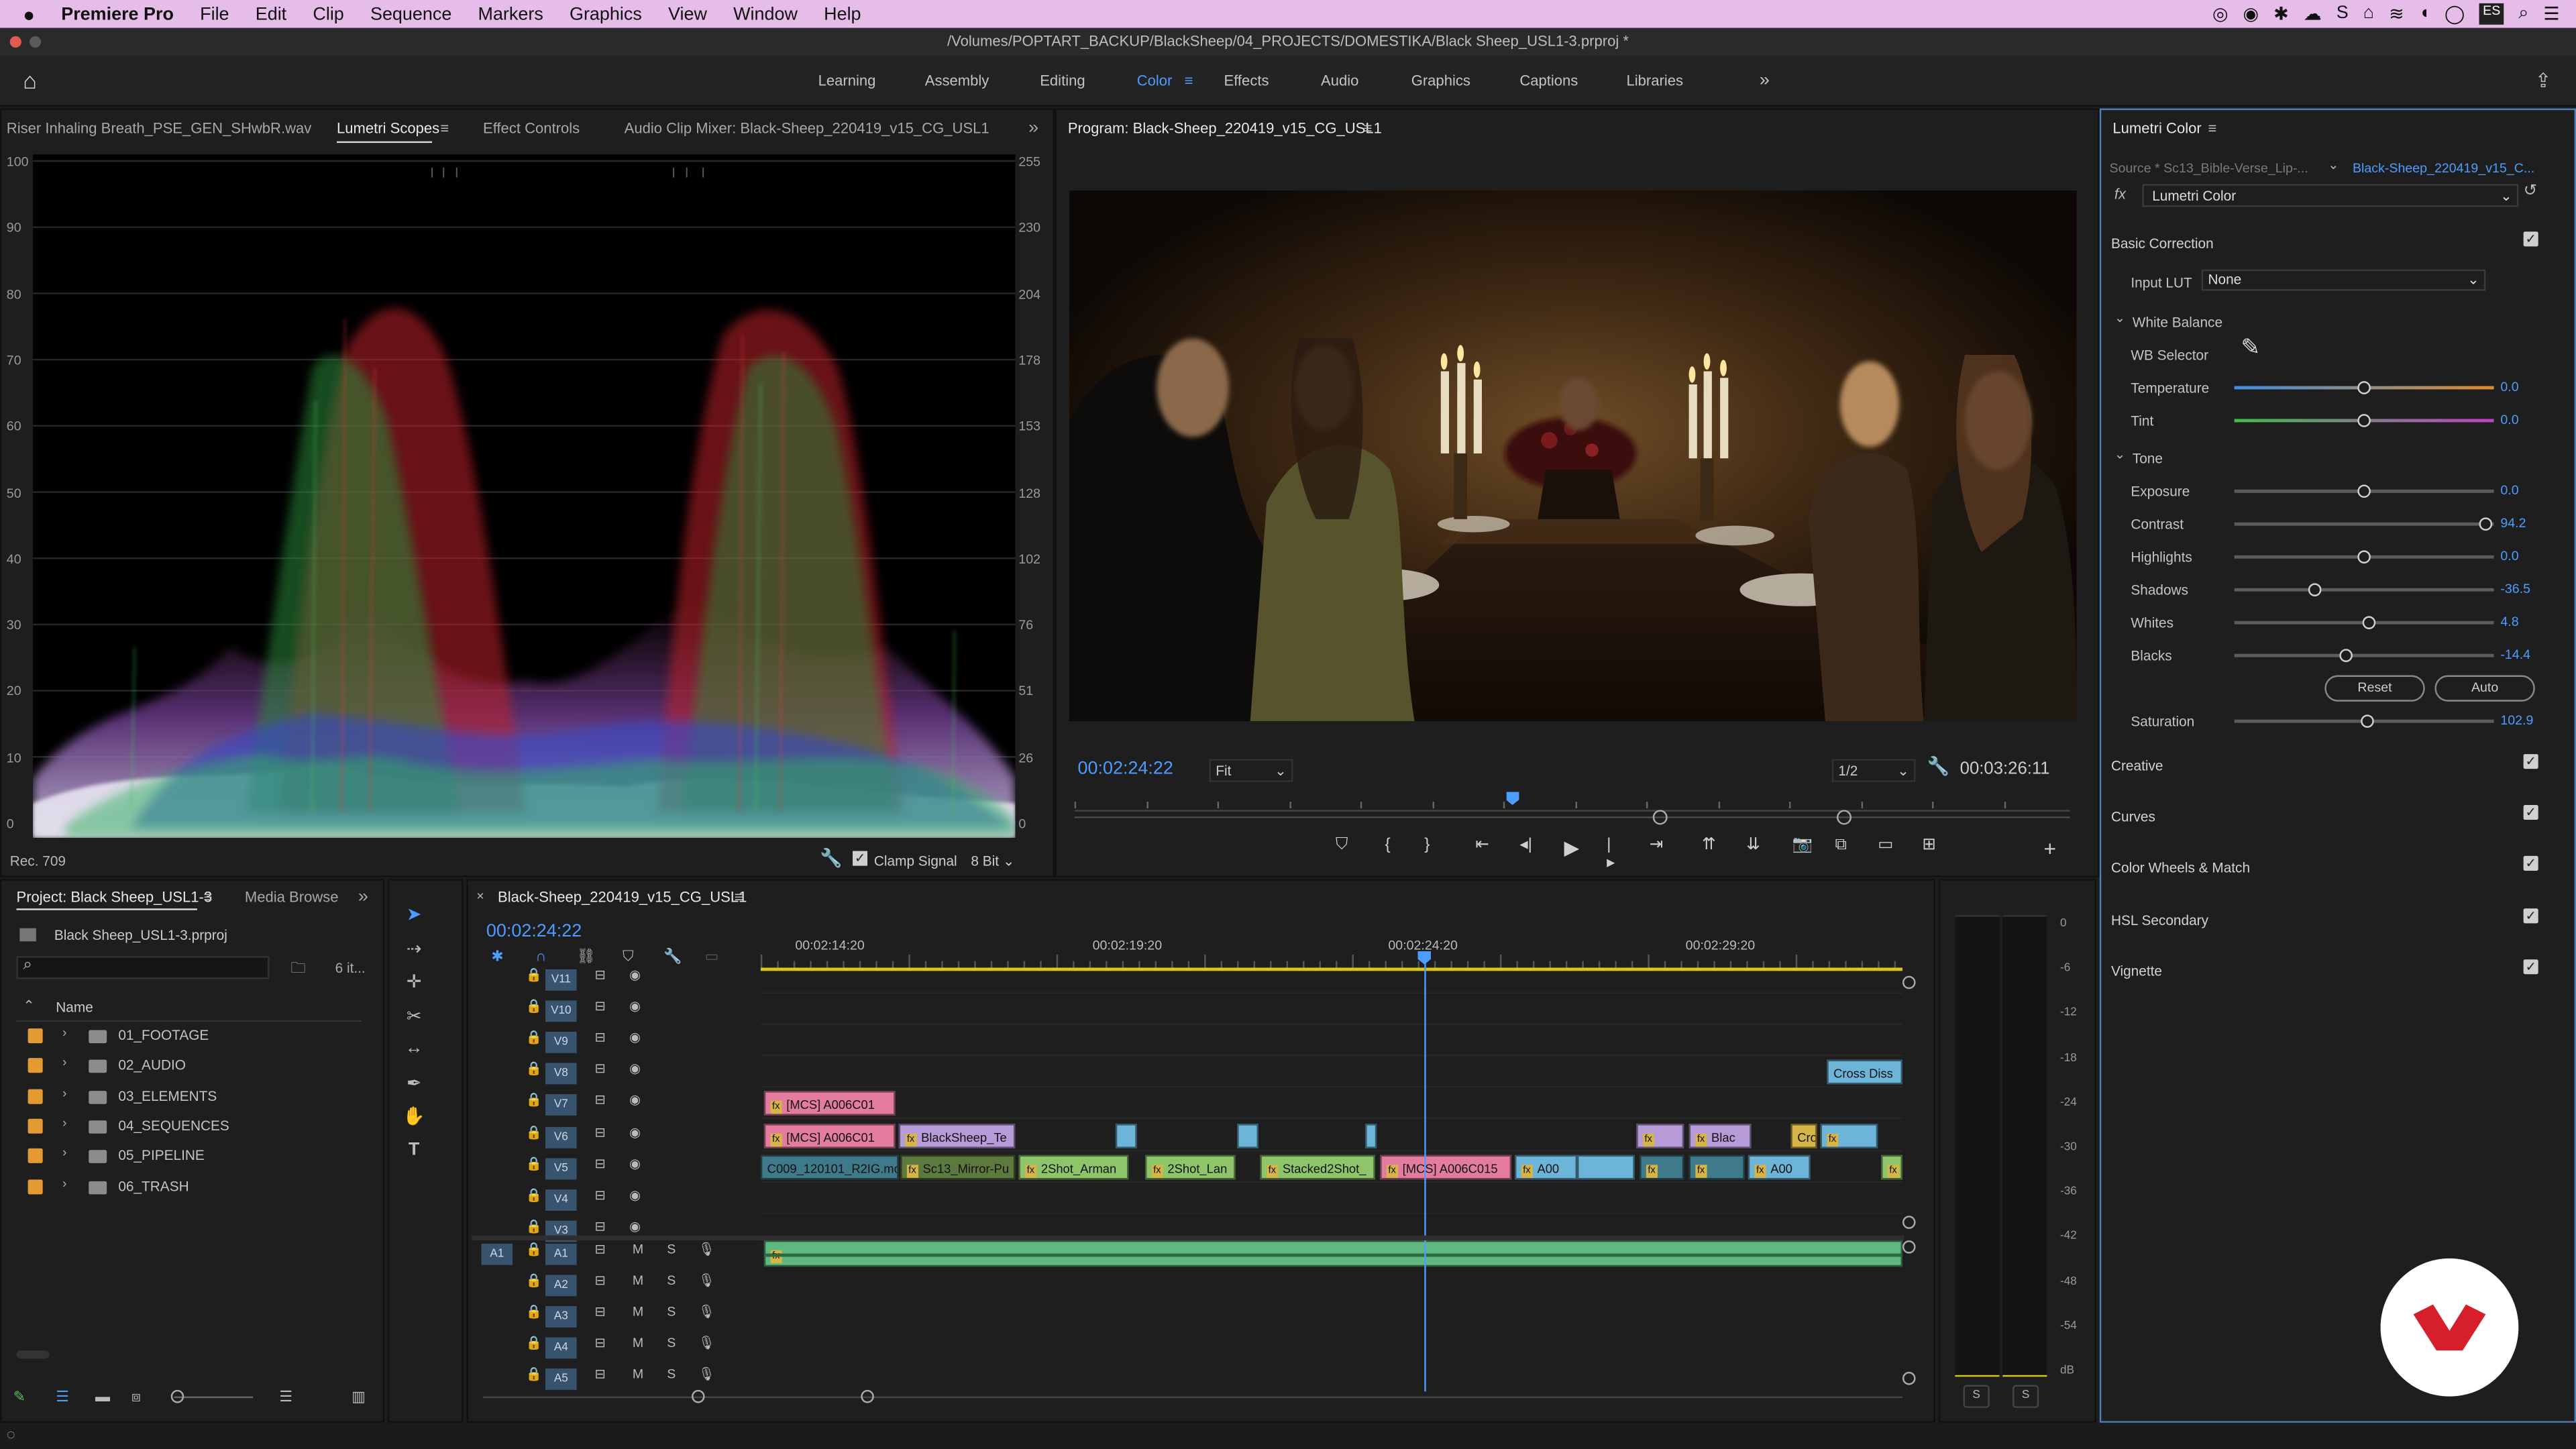 This screenshot has height=1449, width=2576. What do you see at coordinates (2364, 590) in the screenshot?
I see `shadows-slider-track` at bounding box center [2364, 590].